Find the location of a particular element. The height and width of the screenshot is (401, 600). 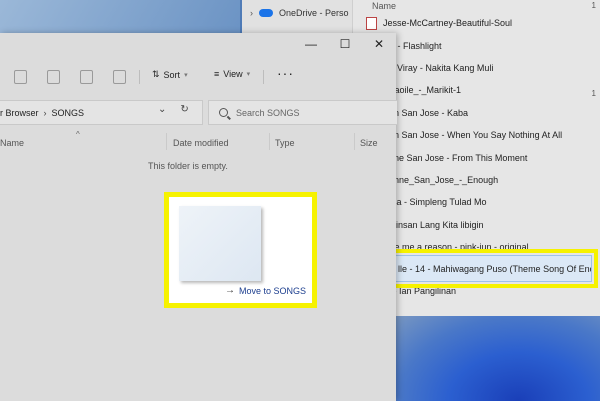

sort-label: Sort is located at coordinates (172, 74).